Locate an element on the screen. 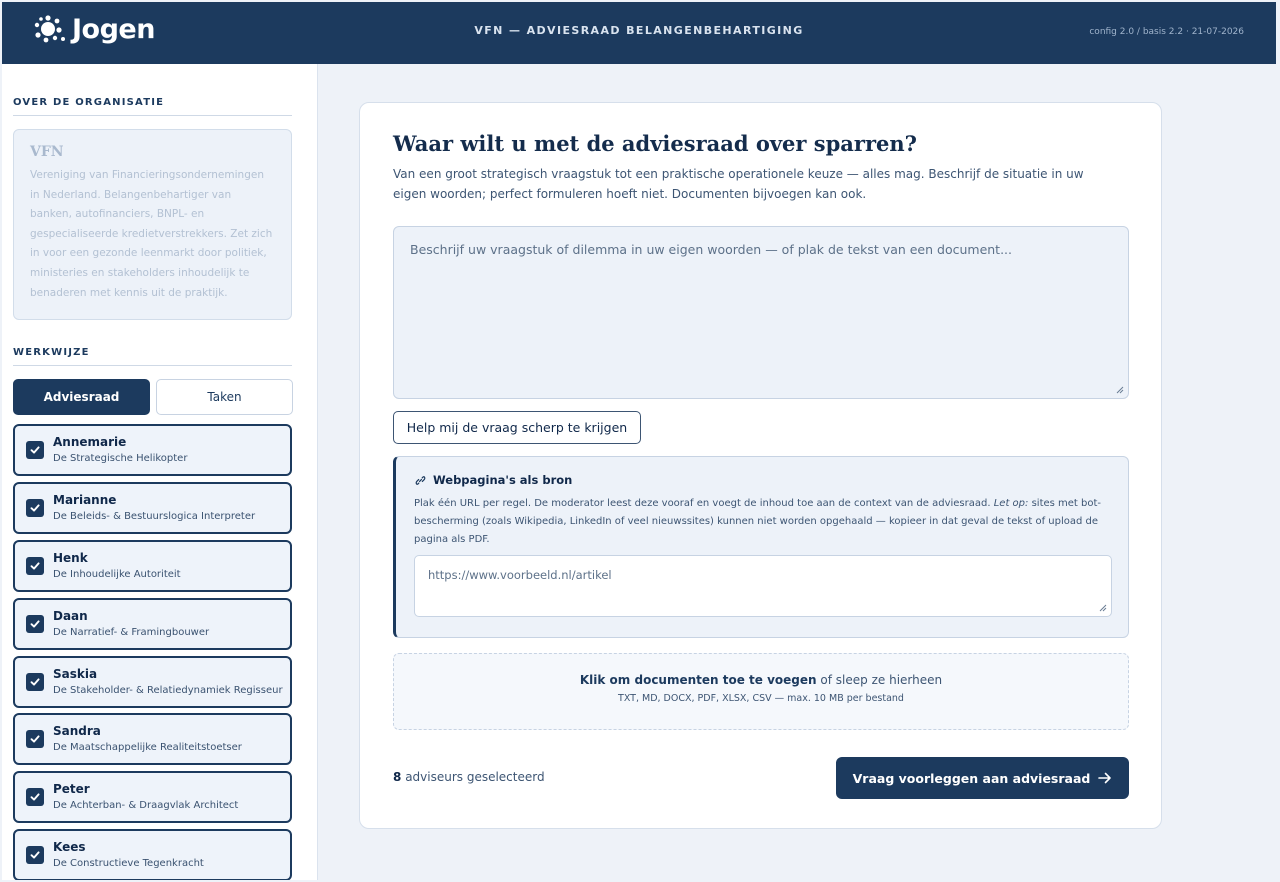 The image size is (1280, 882). selected-count: 8 adviseurs geselecteerd is located at coordinates (469, 777).